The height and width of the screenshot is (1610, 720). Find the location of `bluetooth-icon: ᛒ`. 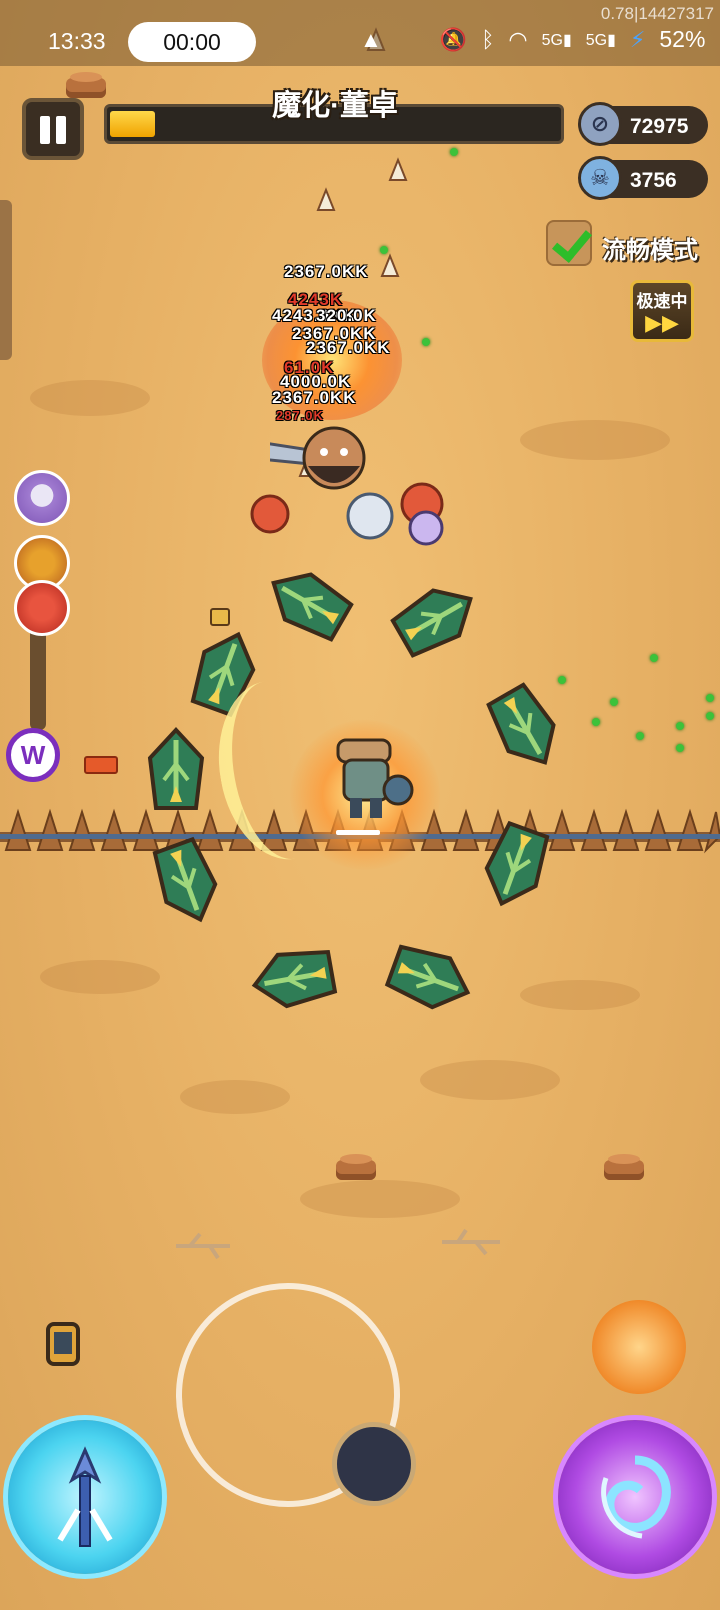

bluetooth-icon: ᛒ is located at coordinates (488, 39).